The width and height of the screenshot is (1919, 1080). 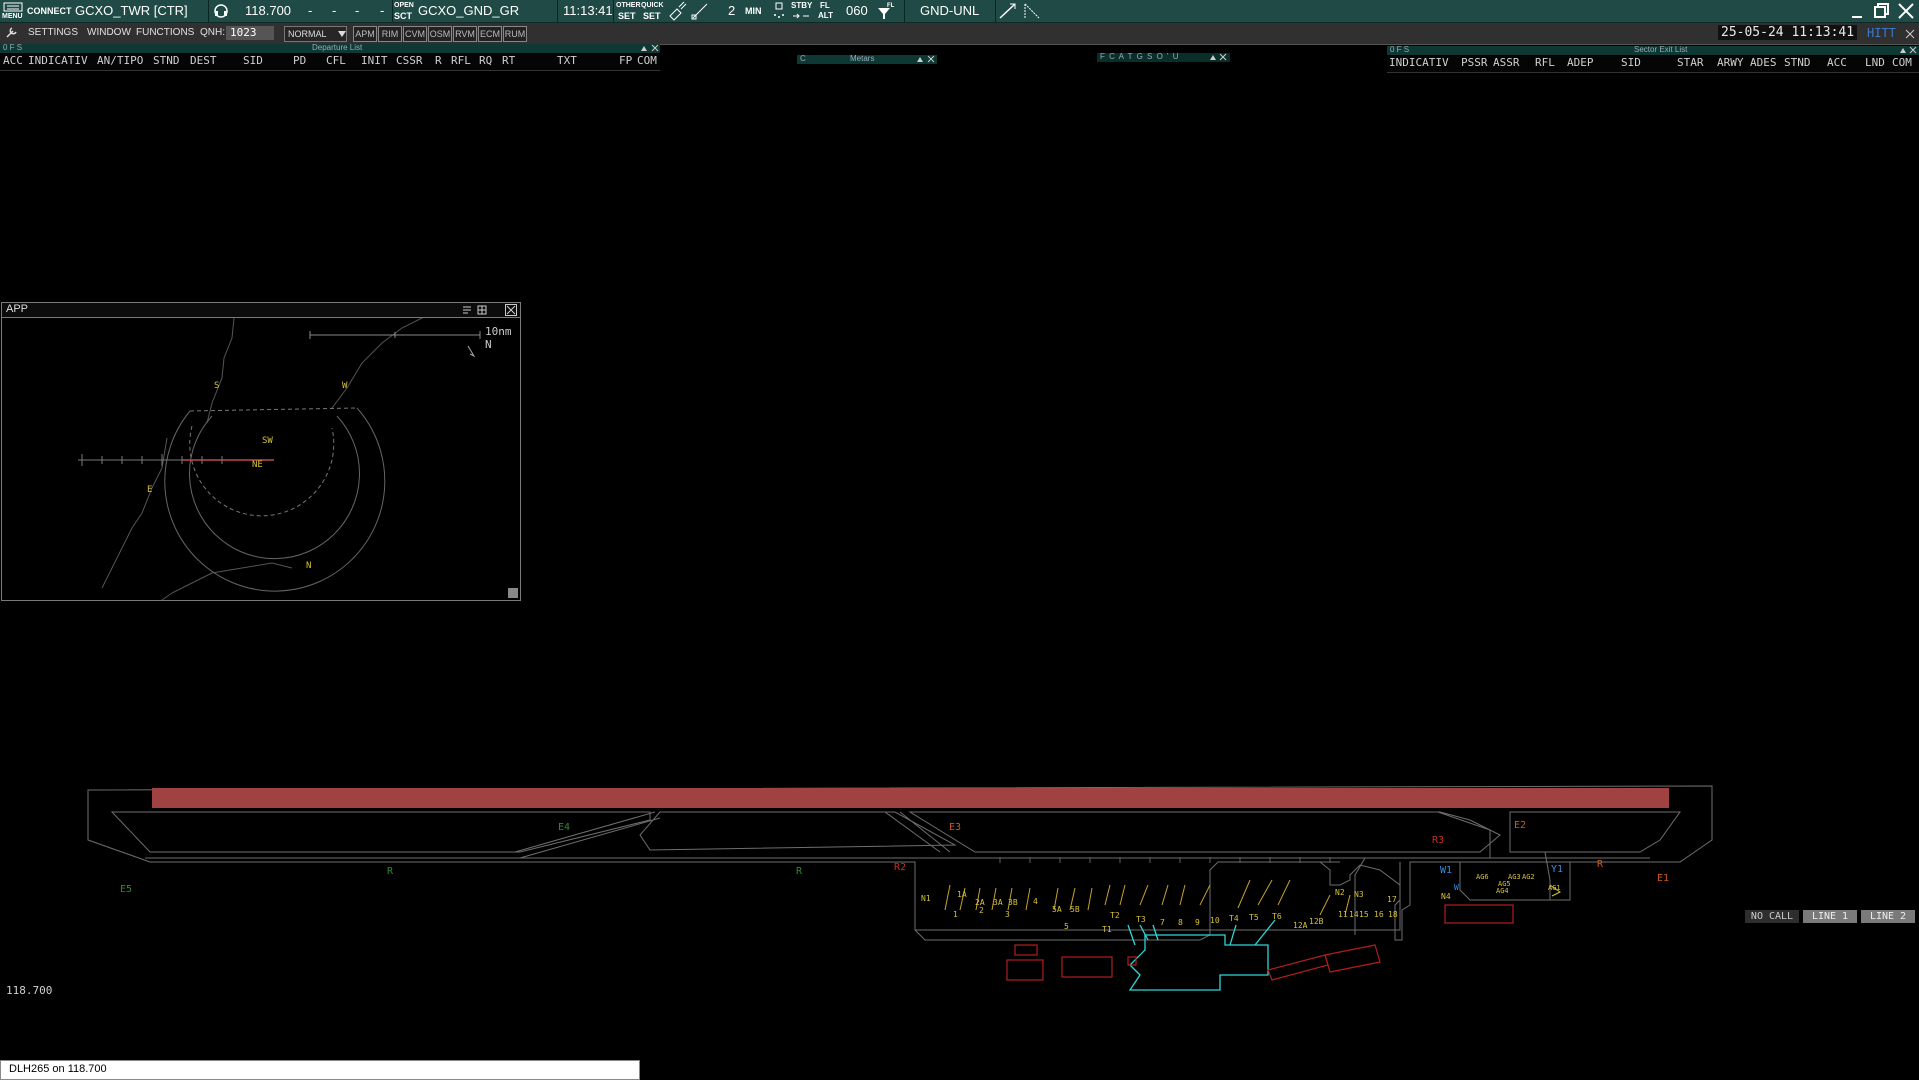 I want to click on stand-ag2: AG2, so click(x=1528, y=877).